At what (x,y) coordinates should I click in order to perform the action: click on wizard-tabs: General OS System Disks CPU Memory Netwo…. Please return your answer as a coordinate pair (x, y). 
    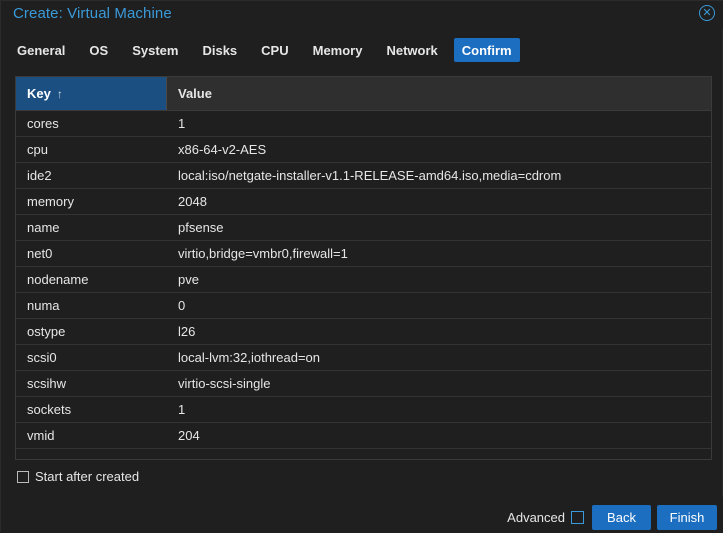
    Looking at the image, I should click on (268, 50).